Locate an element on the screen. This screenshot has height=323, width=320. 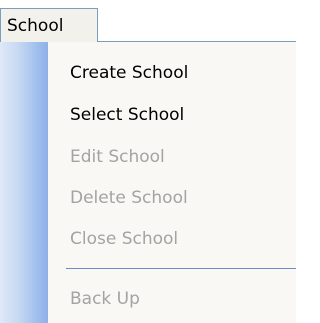
menubar: School is located at coordinates (148, 21).